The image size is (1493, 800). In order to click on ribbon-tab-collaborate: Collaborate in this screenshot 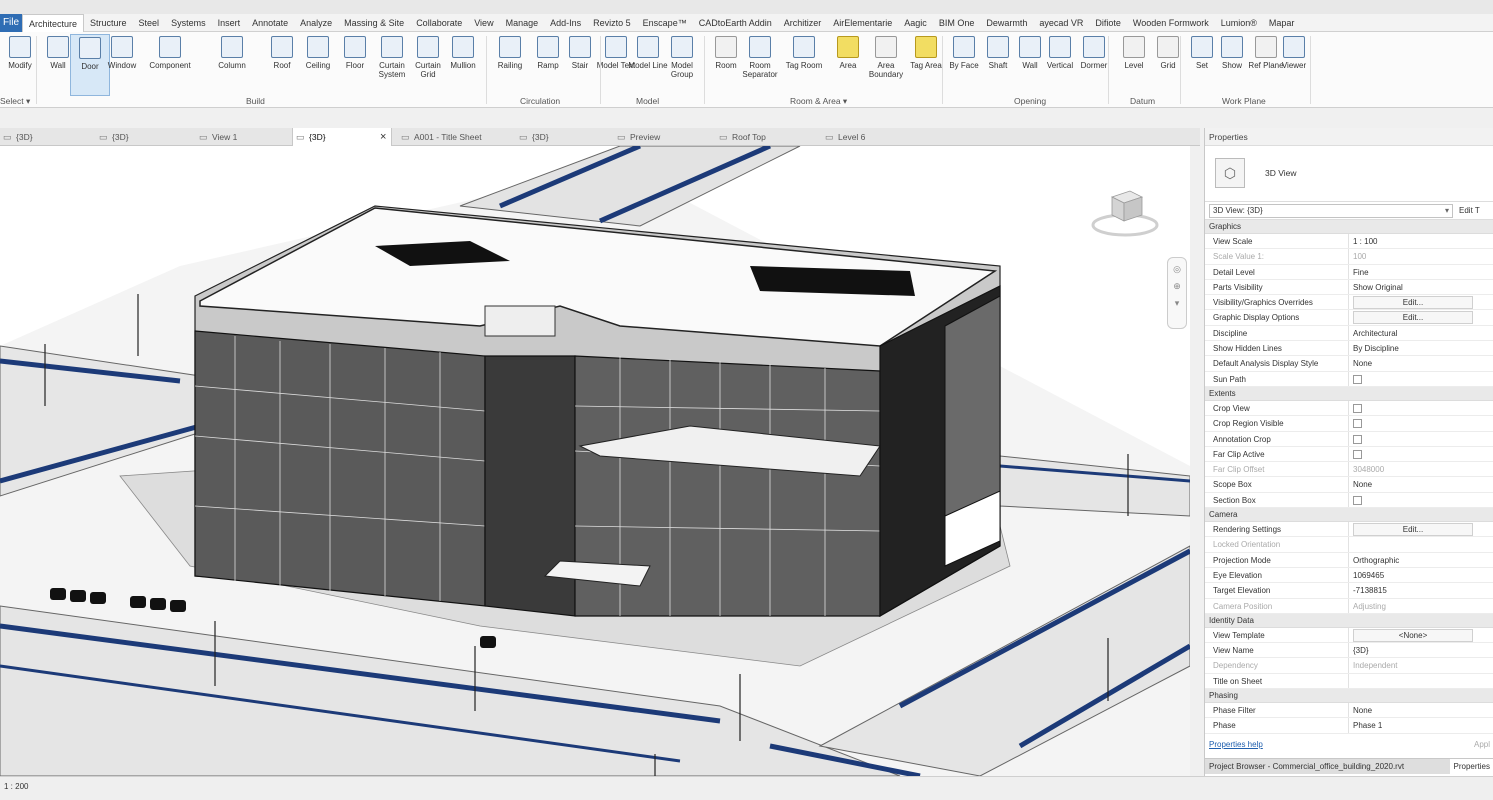, I will do `click(439, 23)`.